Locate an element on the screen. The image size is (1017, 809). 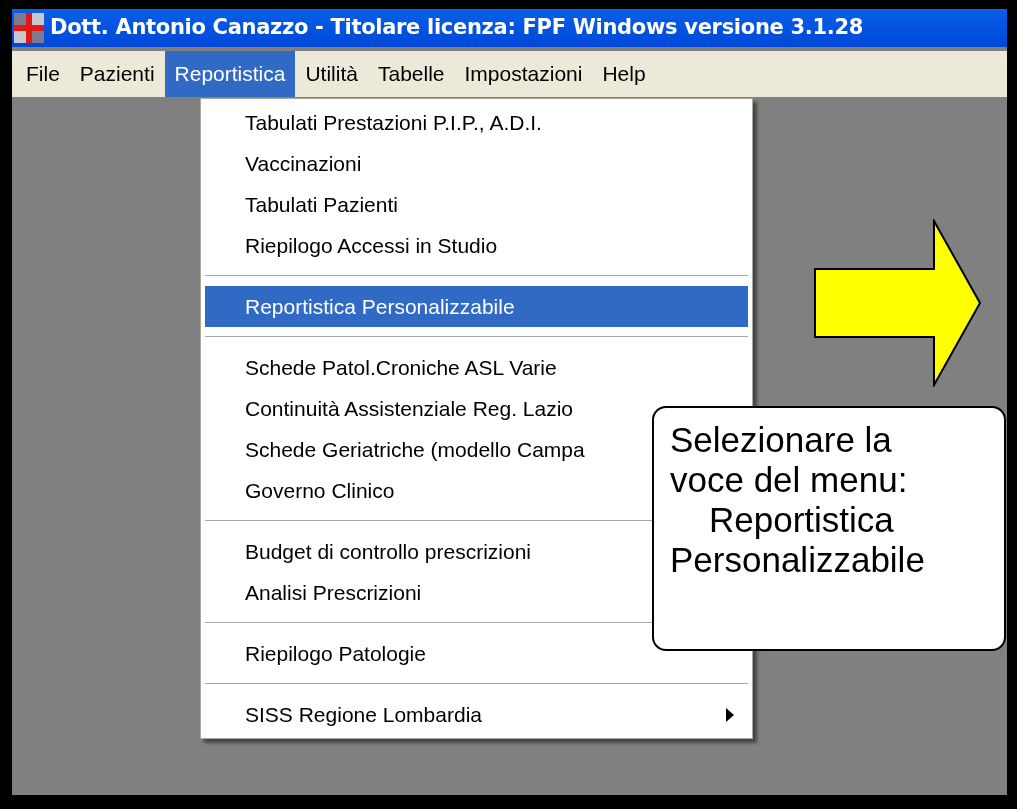
menu-item: Utilità is located at coordinates (331, 74).